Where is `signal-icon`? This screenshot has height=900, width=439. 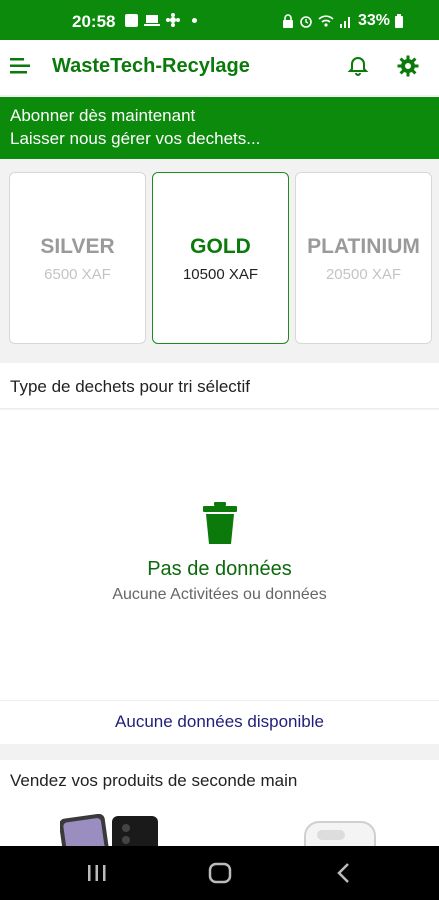
signal-icon is located at coordinates (345, 22).